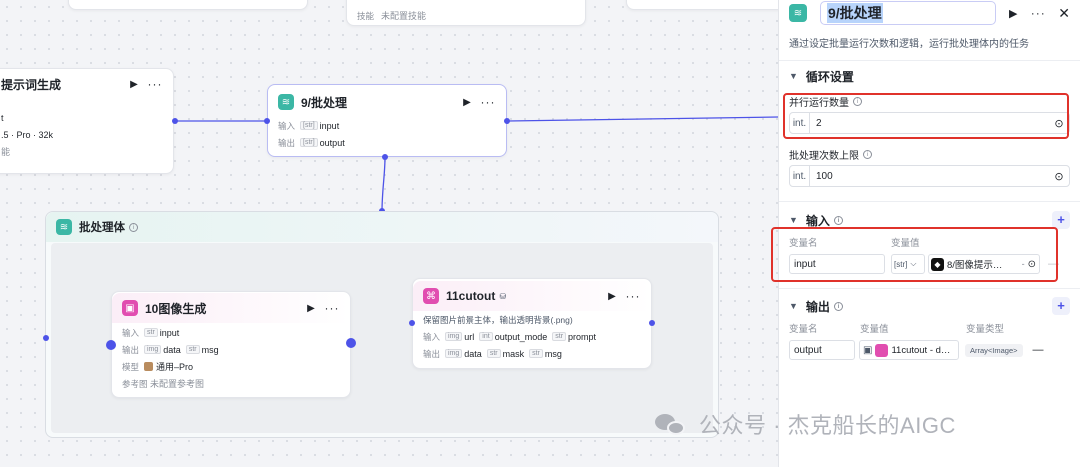 The height and width of the screenshot is (467, 1080). What do you see at coordinates (803, 329) in the screenshot?
I see `col-name: 变量名` at bounding box center [803, 329].